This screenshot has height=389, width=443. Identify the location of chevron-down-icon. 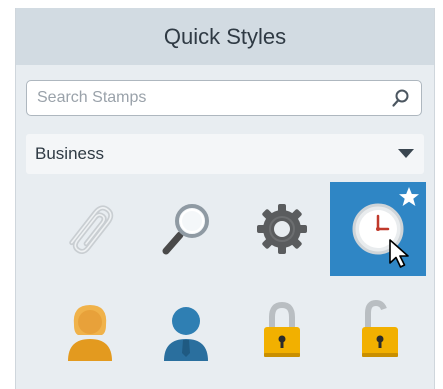
(406, 154).